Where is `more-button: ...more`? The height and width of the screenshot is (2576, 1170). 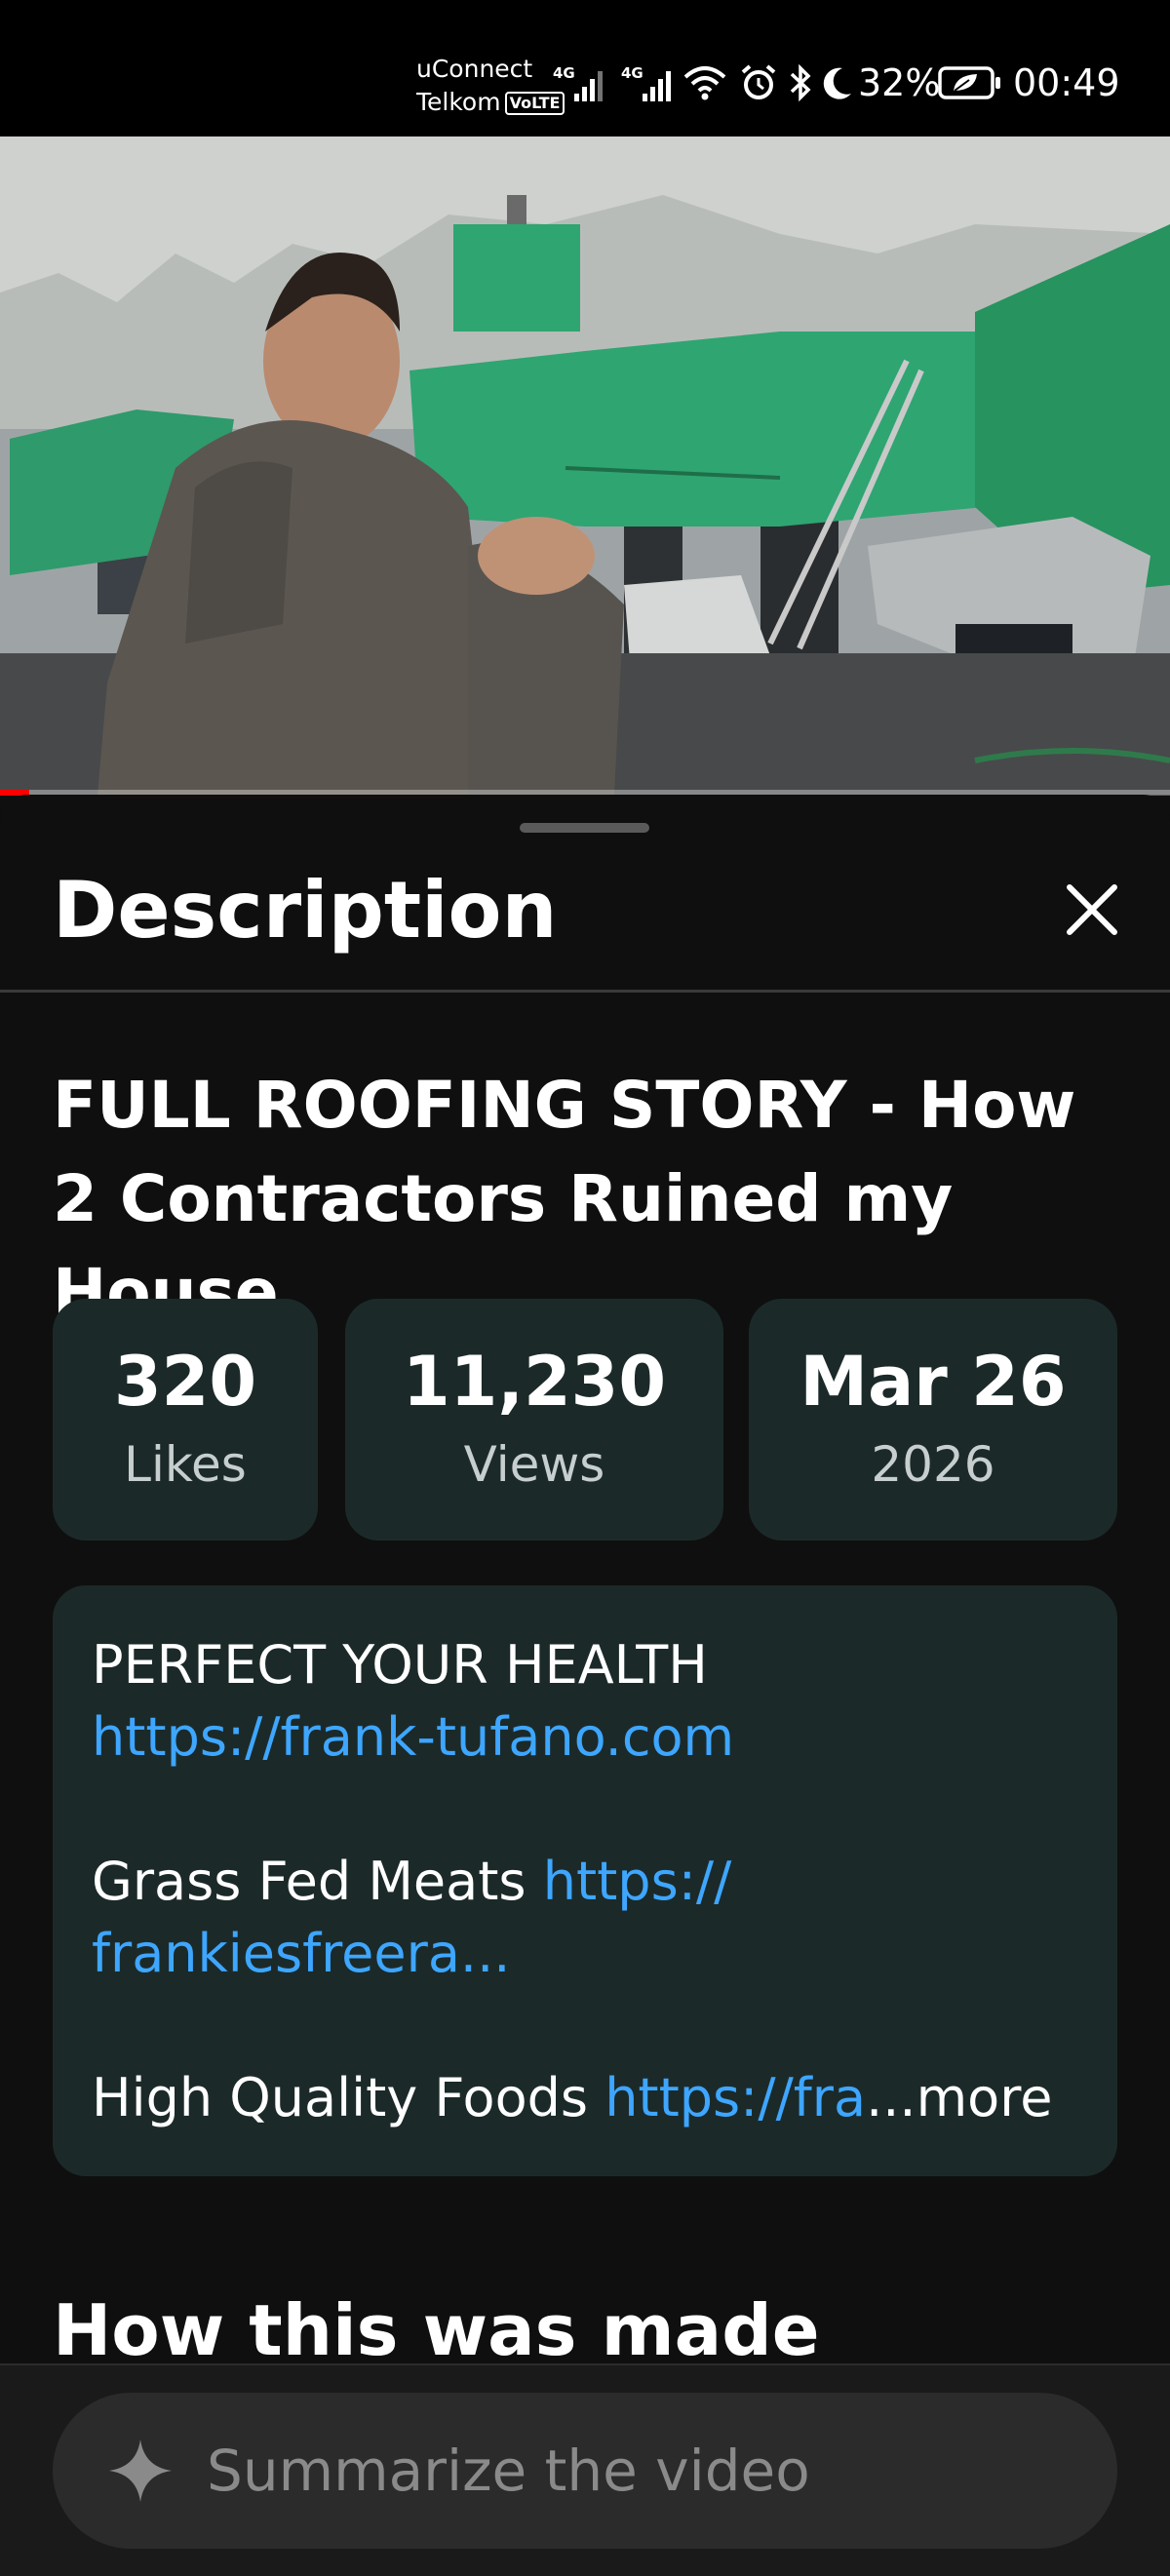
more-button: ...more is located at coordinates (959, 2097).